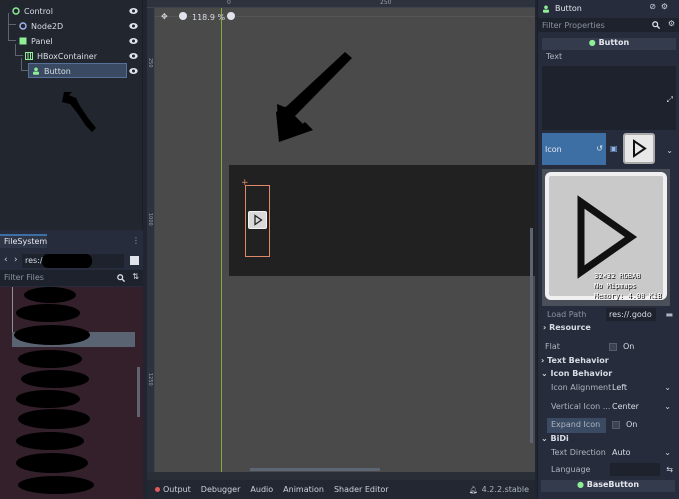 The image size is (679, 499). Describe the element at coordinates (531, 335) in the screenshot. I see `vertical-scrollbar` at that location.